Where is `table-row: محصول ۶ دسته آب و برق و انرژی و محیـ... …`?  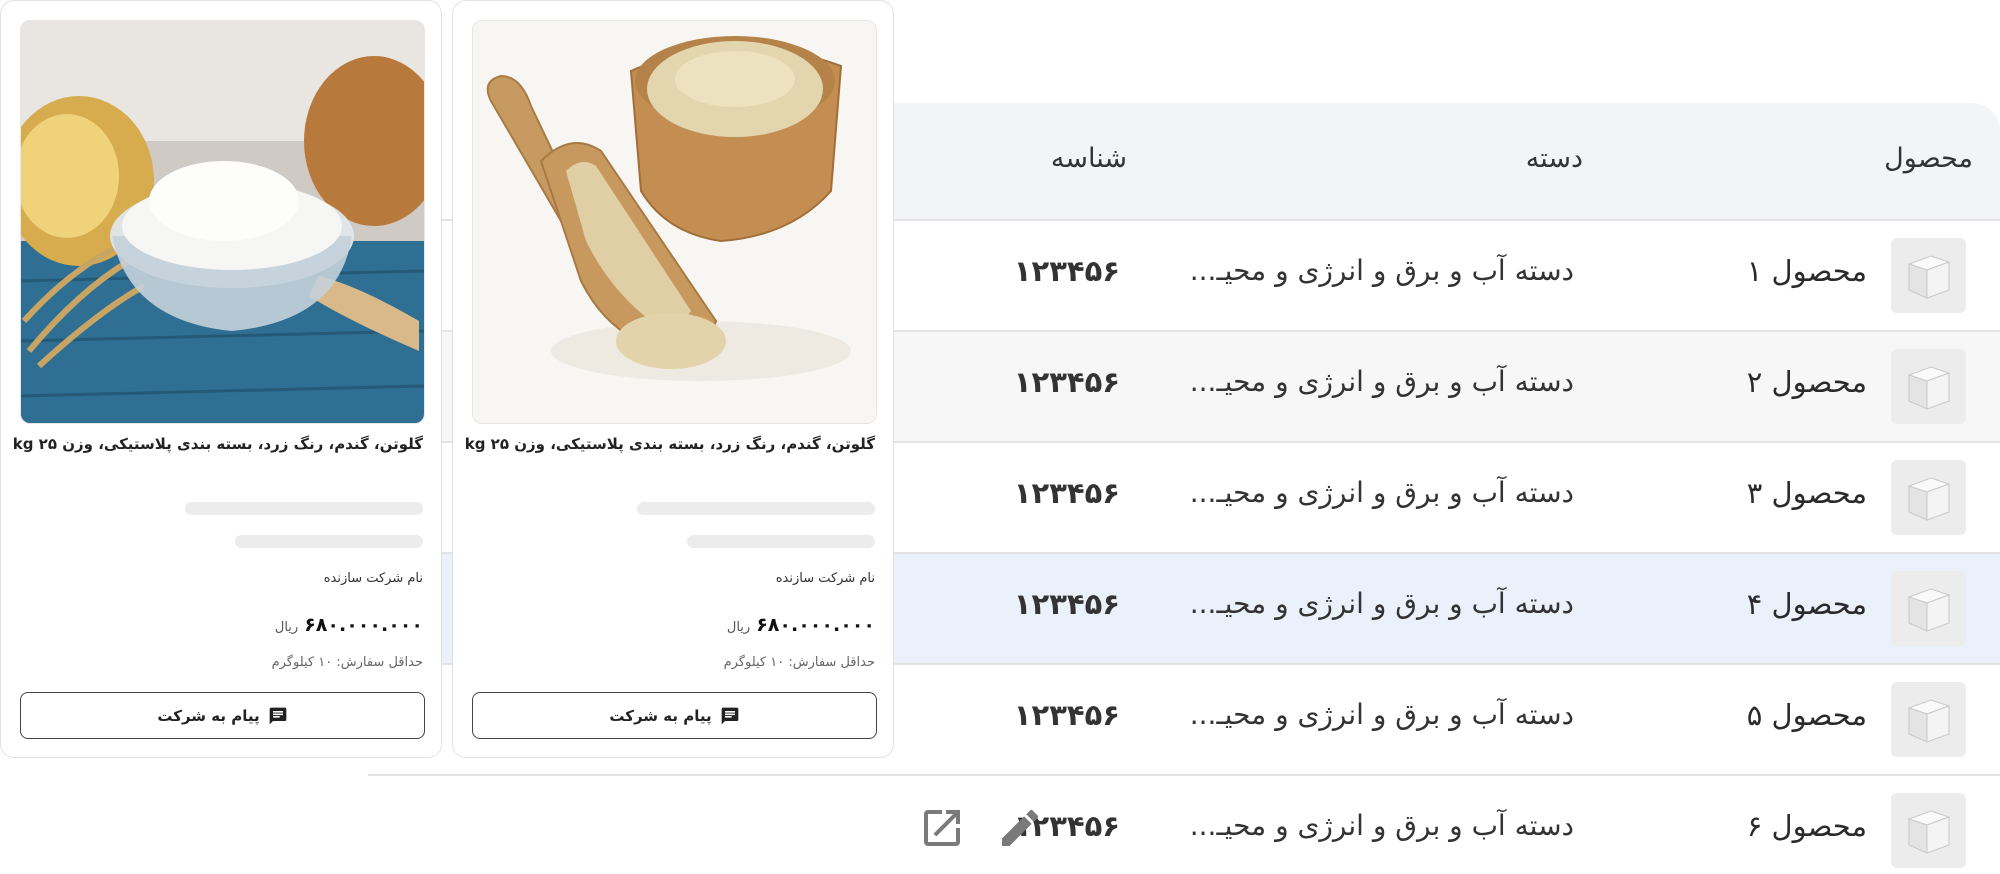
table-row: محصول ۶ دسته آب و برق و انرژی و محیـ... … is located at coordinates (1184, 824).